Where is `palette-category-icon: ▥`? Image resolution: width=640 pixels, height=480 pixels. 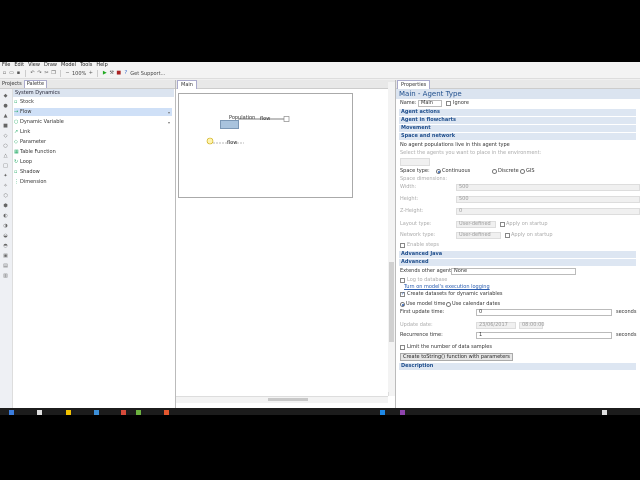 palette-category-icon: ▥ is located at coordinates (5, 276).